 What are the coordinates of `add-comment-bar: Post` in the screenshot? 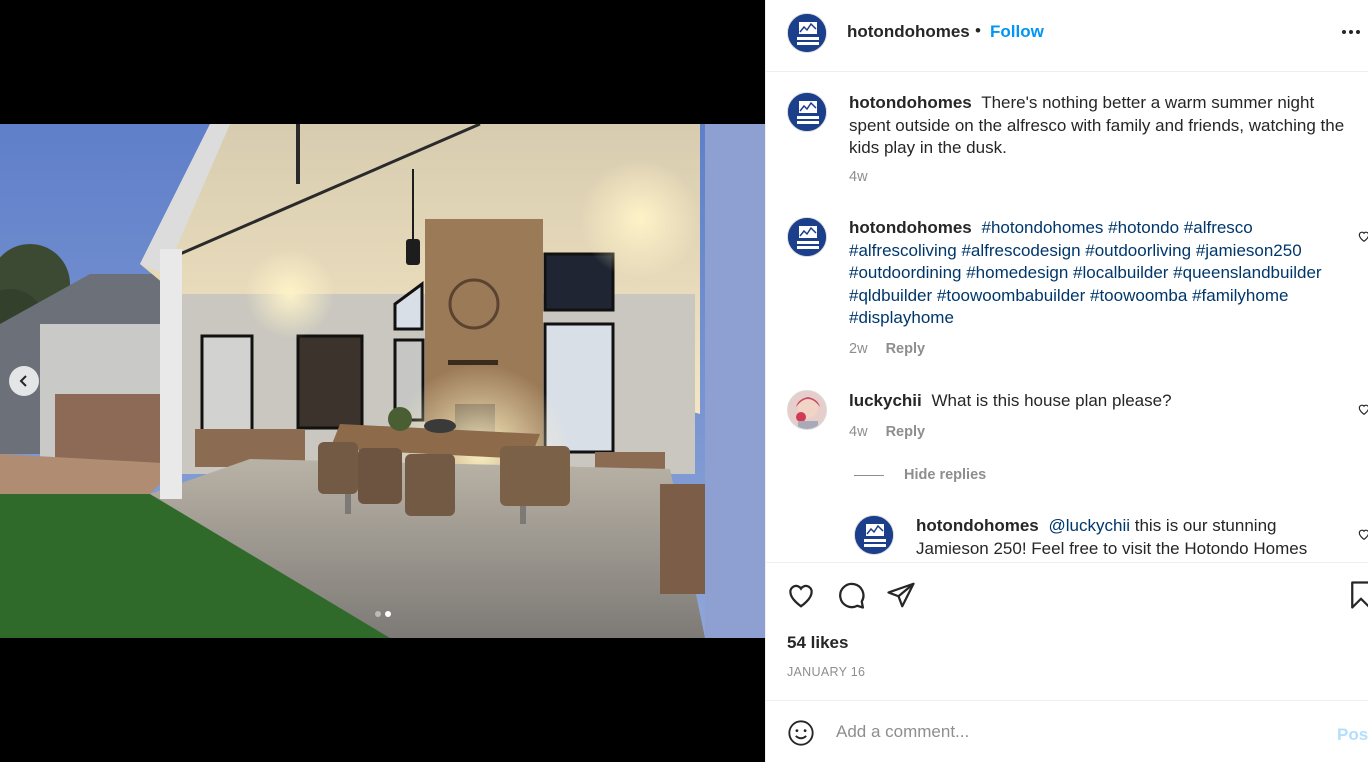 It's located at (1067, 731).